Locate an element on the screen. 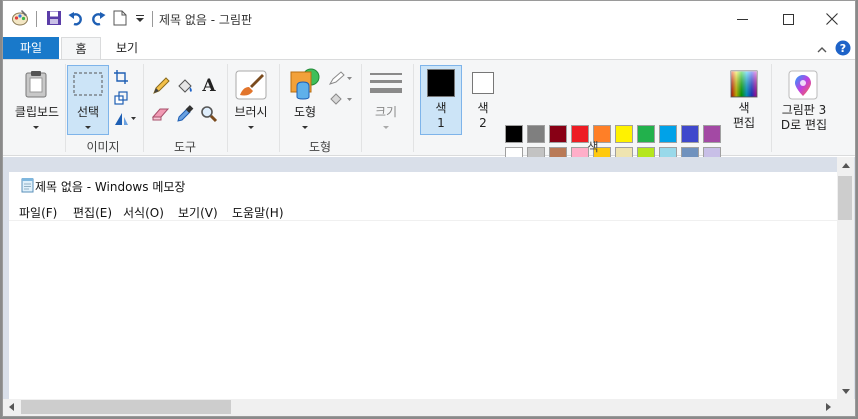 The image size is (858, 419). new-icon is located at coordinates (120, 18).